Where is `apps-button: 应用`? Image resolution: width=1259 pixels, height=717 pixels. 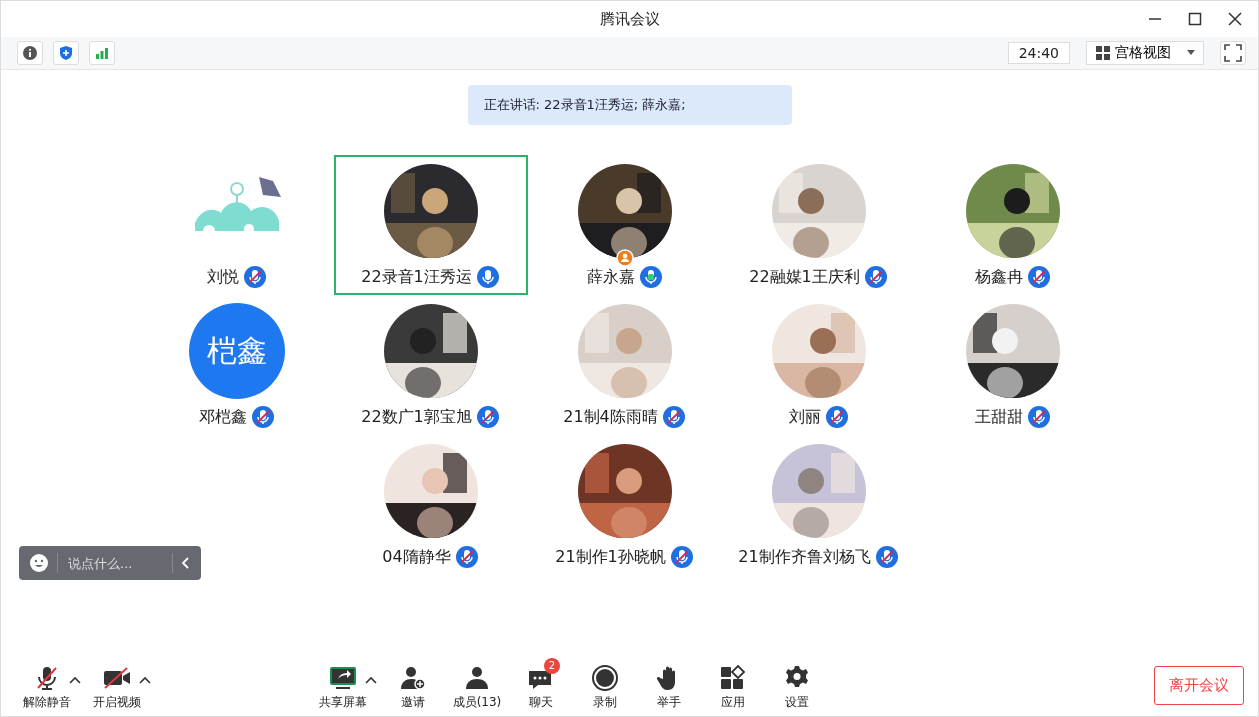
apps-button: 应用 is located at coordinates (733, 685).